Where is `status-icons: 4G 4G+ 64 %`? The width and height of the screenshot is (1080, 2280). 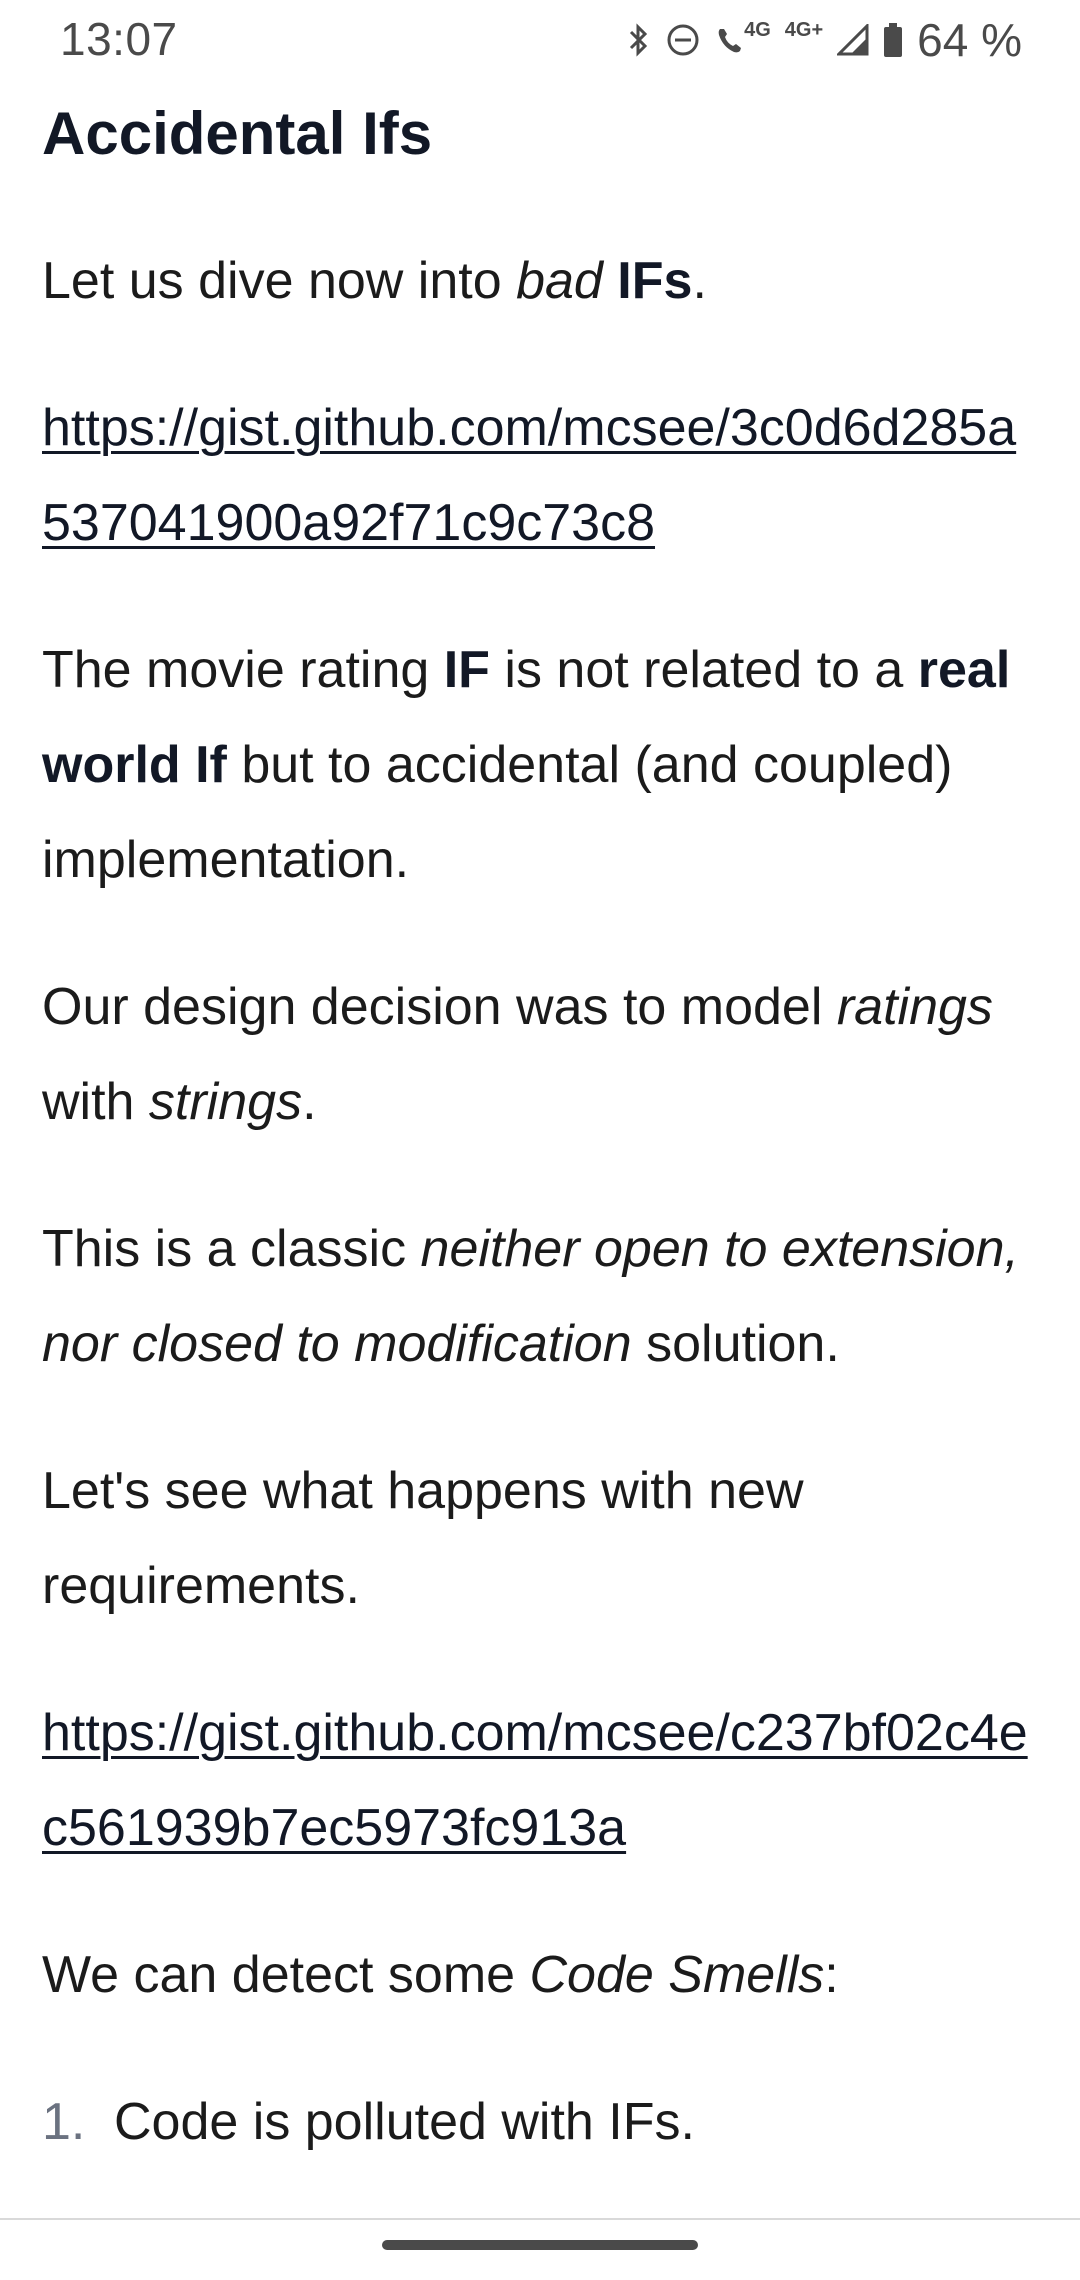
status-icons: 4G 4G+ 64 % is located at coordinates (824, 40).